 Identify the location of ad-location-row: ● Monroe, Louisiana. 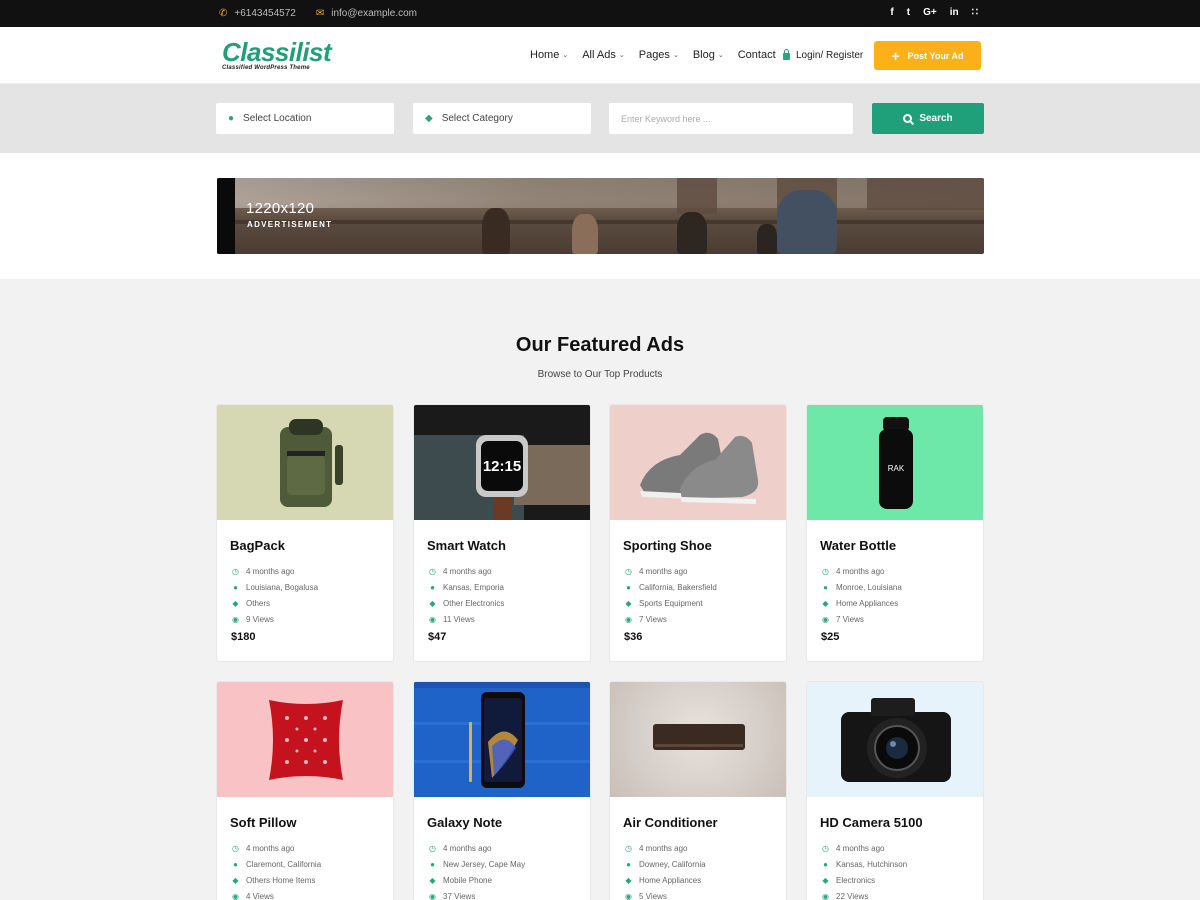
(862, 587).